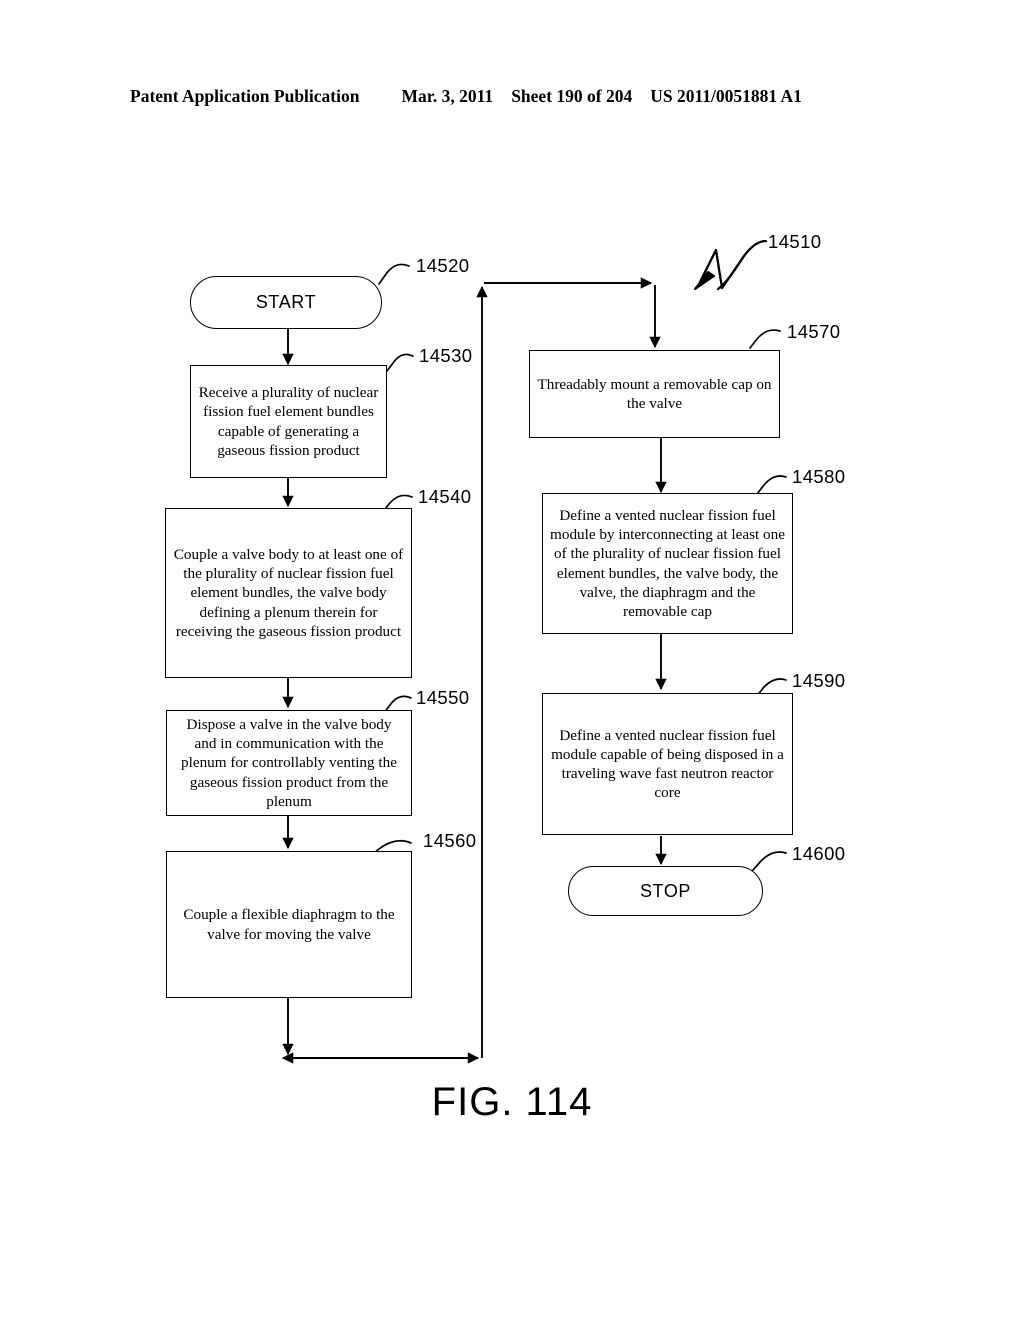 The image size is (1024, 1320). Describe the element at coordinates (819, 853) in the screenshot. I see `refnum-14600: 14600` at that location.